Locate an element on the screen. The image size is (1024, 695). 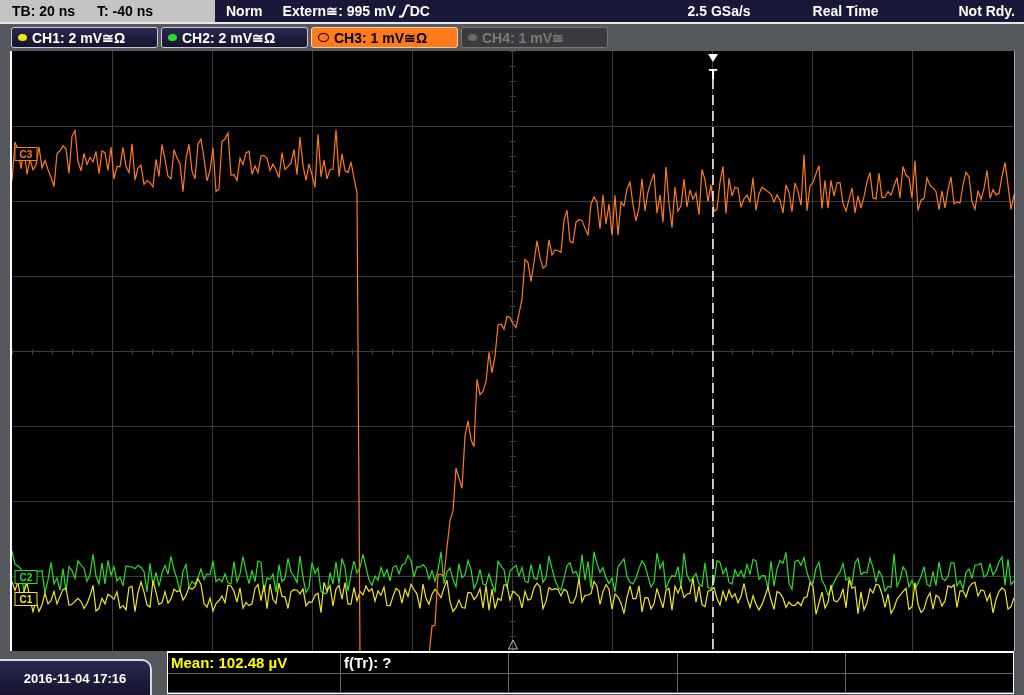
channel-label: CH4: 1 mV≅ is located at coordinates (523, 37).